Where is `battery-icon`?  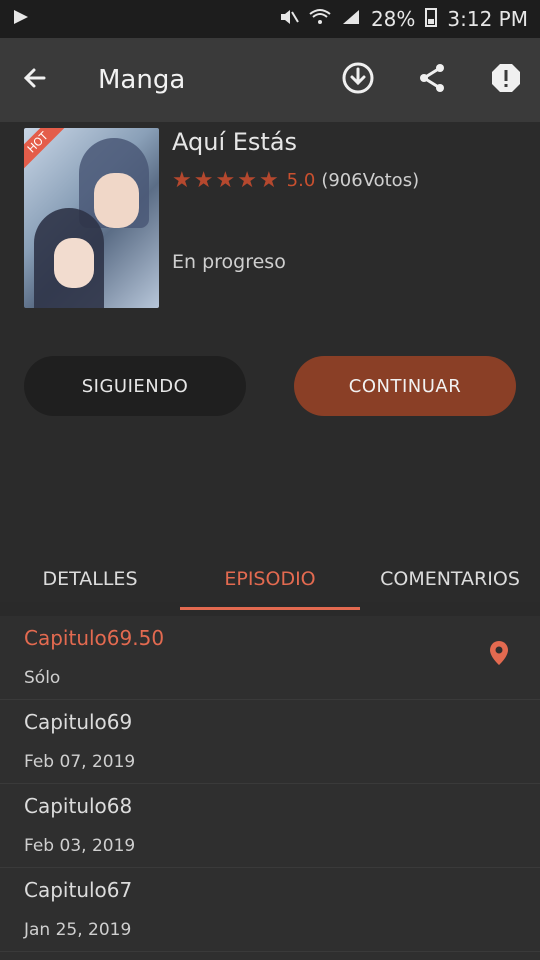
battery-icon is located at coordinates (431, 19).